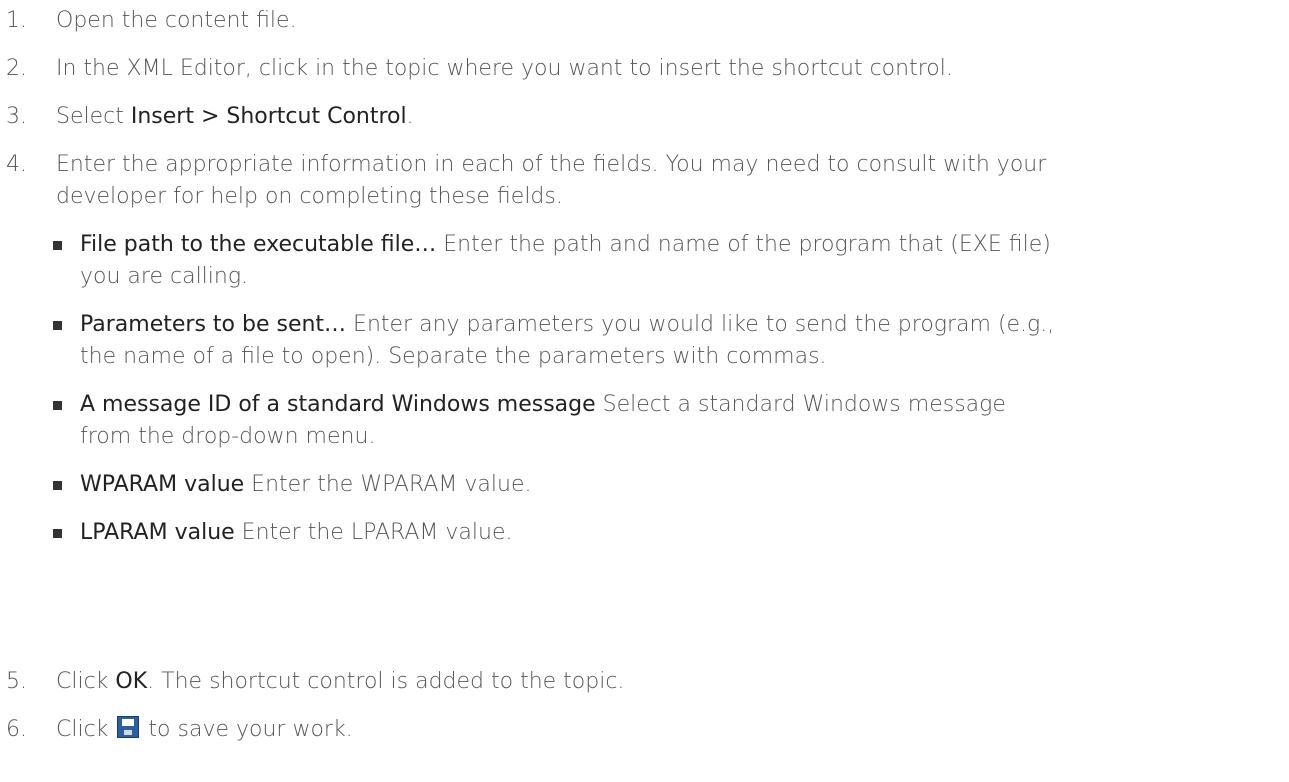 Image resolution: width=1289 pixels, height=782 pixels. I want to click on save-icon, so click(128, 727).